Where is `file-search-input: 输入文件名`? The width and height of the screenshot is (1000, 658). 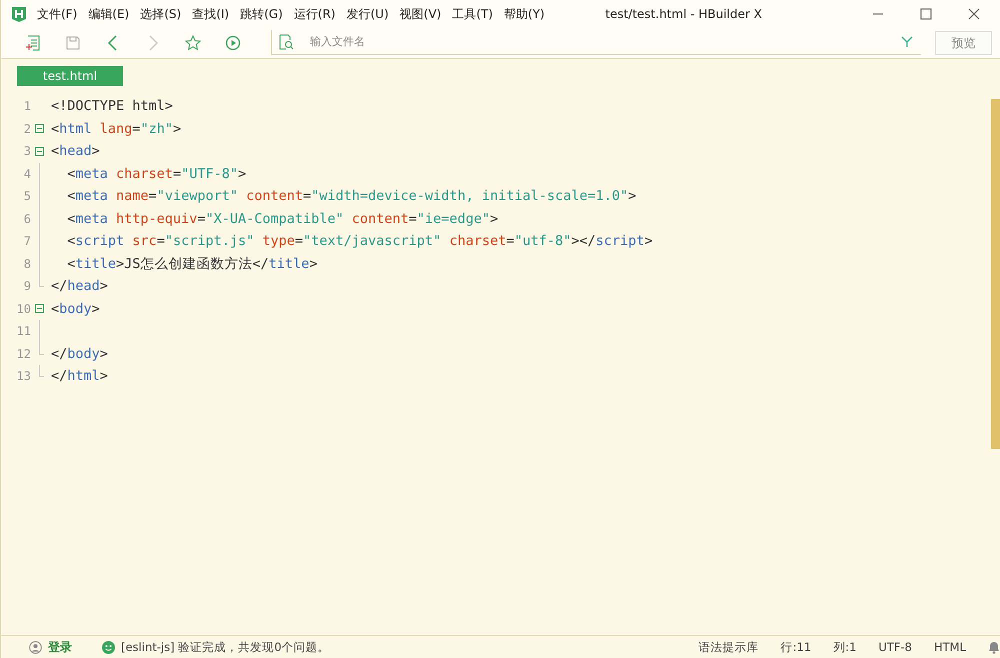 file-search-input: 输入文件名 is located at coordinates (604, 42).